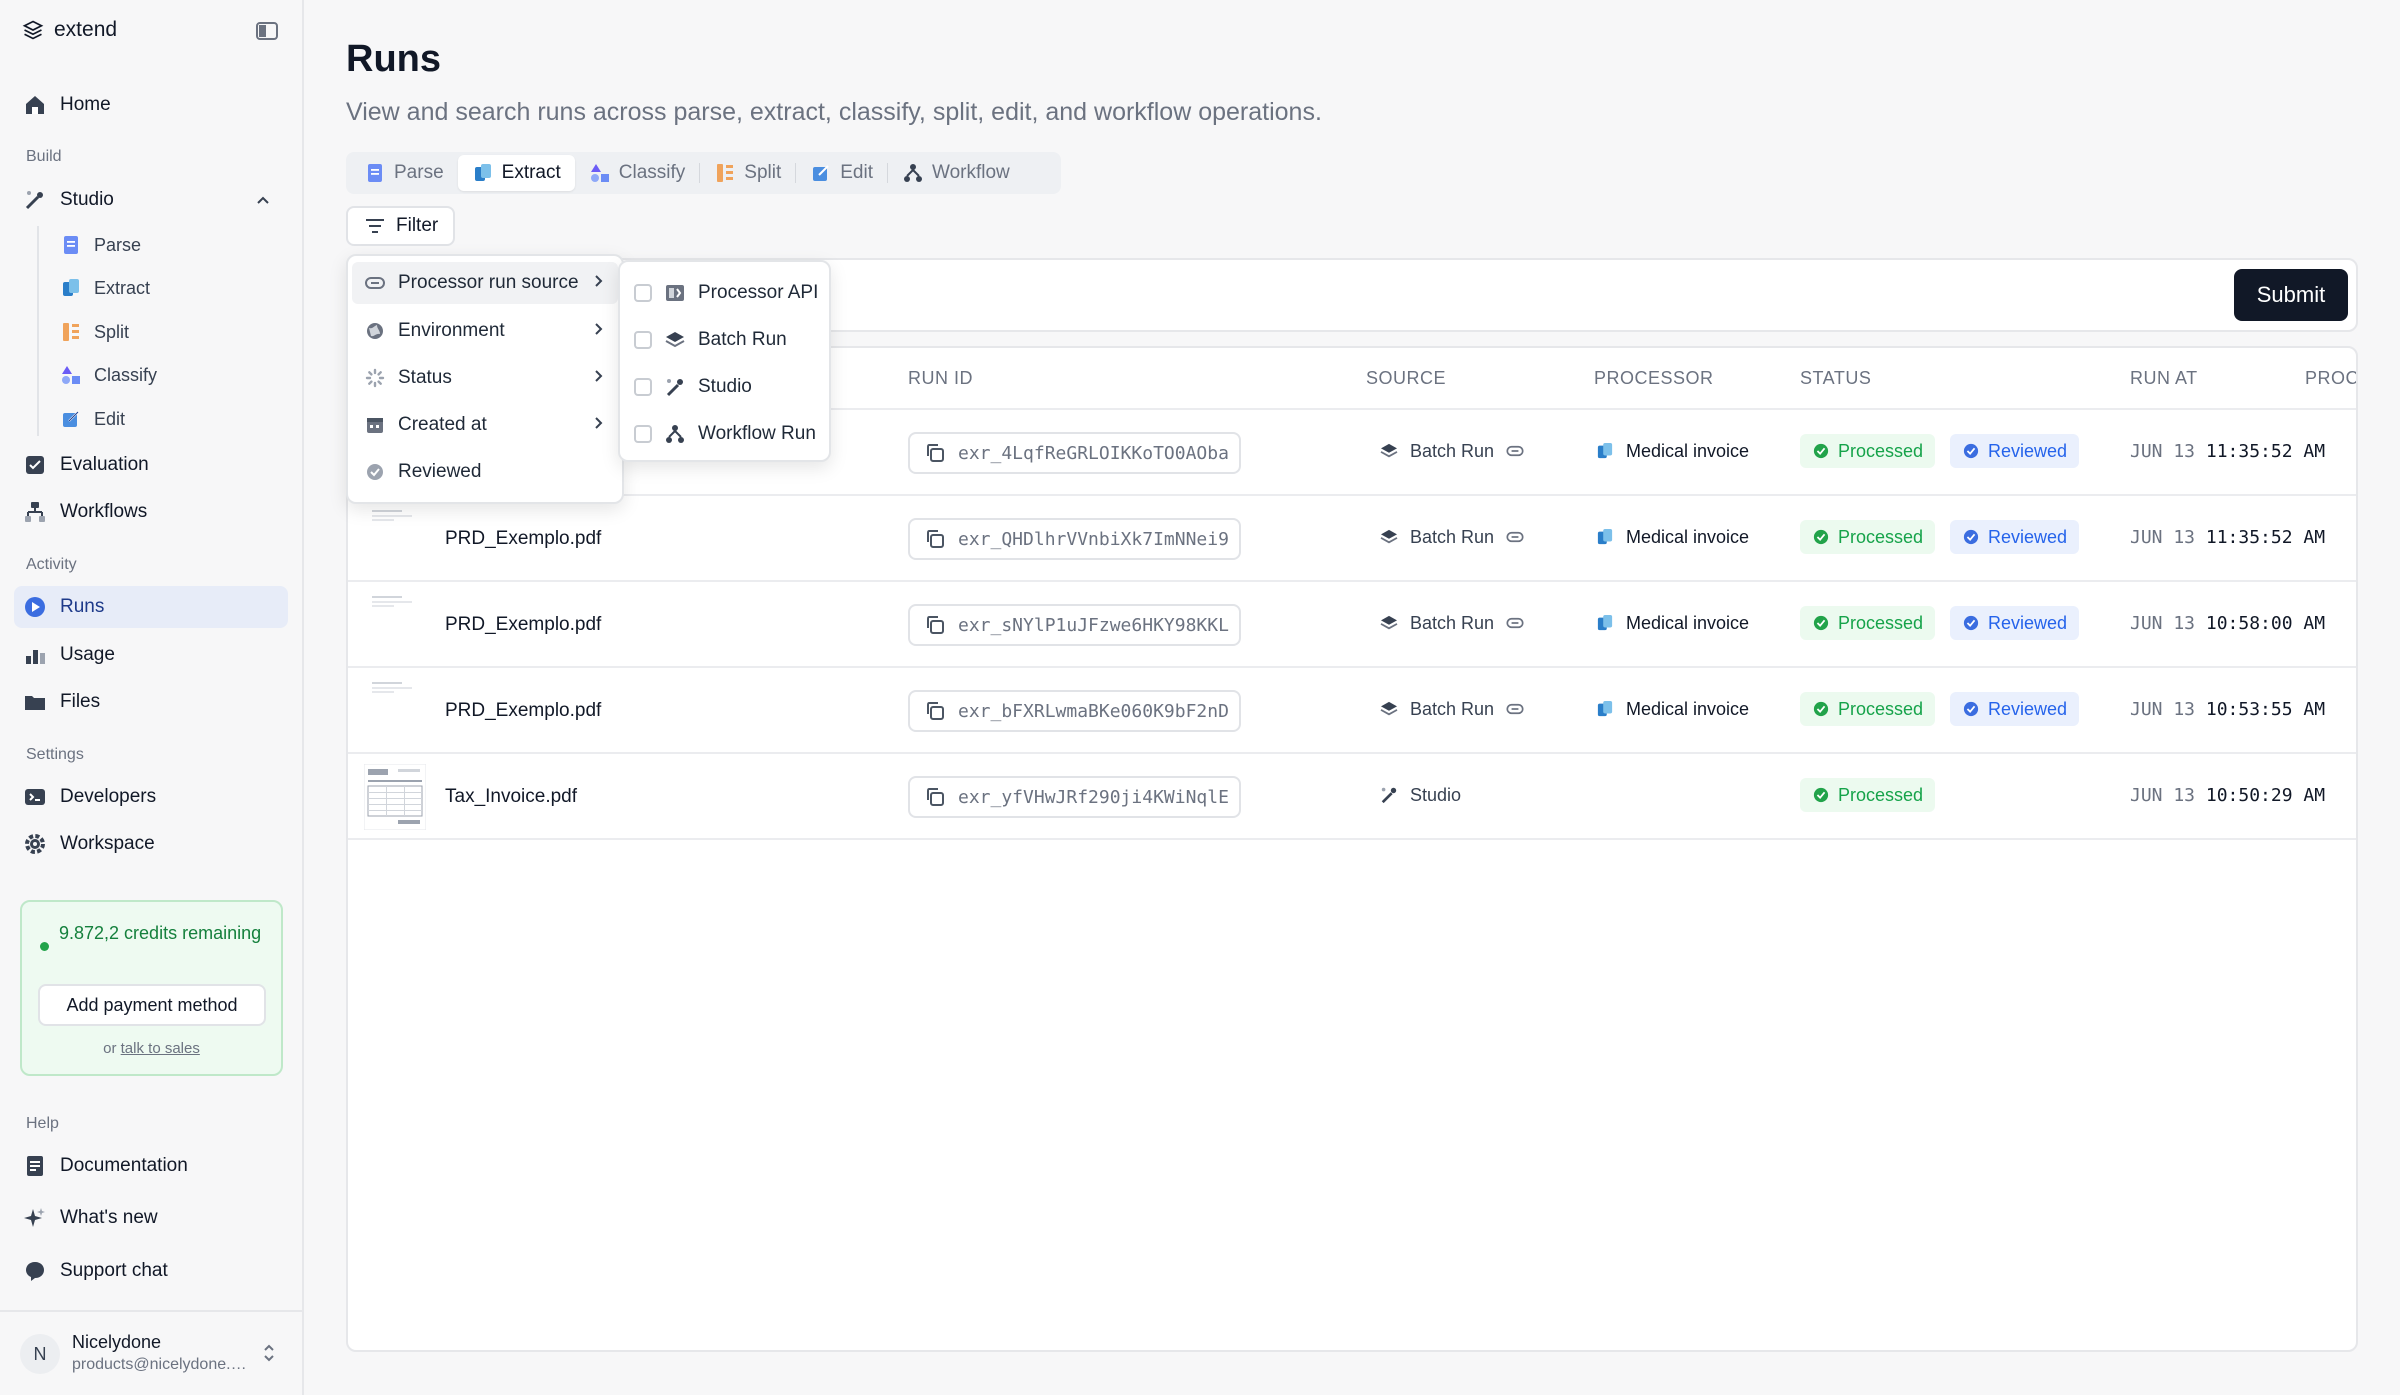 This screenshot has width=2400, height=1395. Describe the element at coordinates (151, 105) in the screenshot. I see `sidebar-item-home: Home` at that location.